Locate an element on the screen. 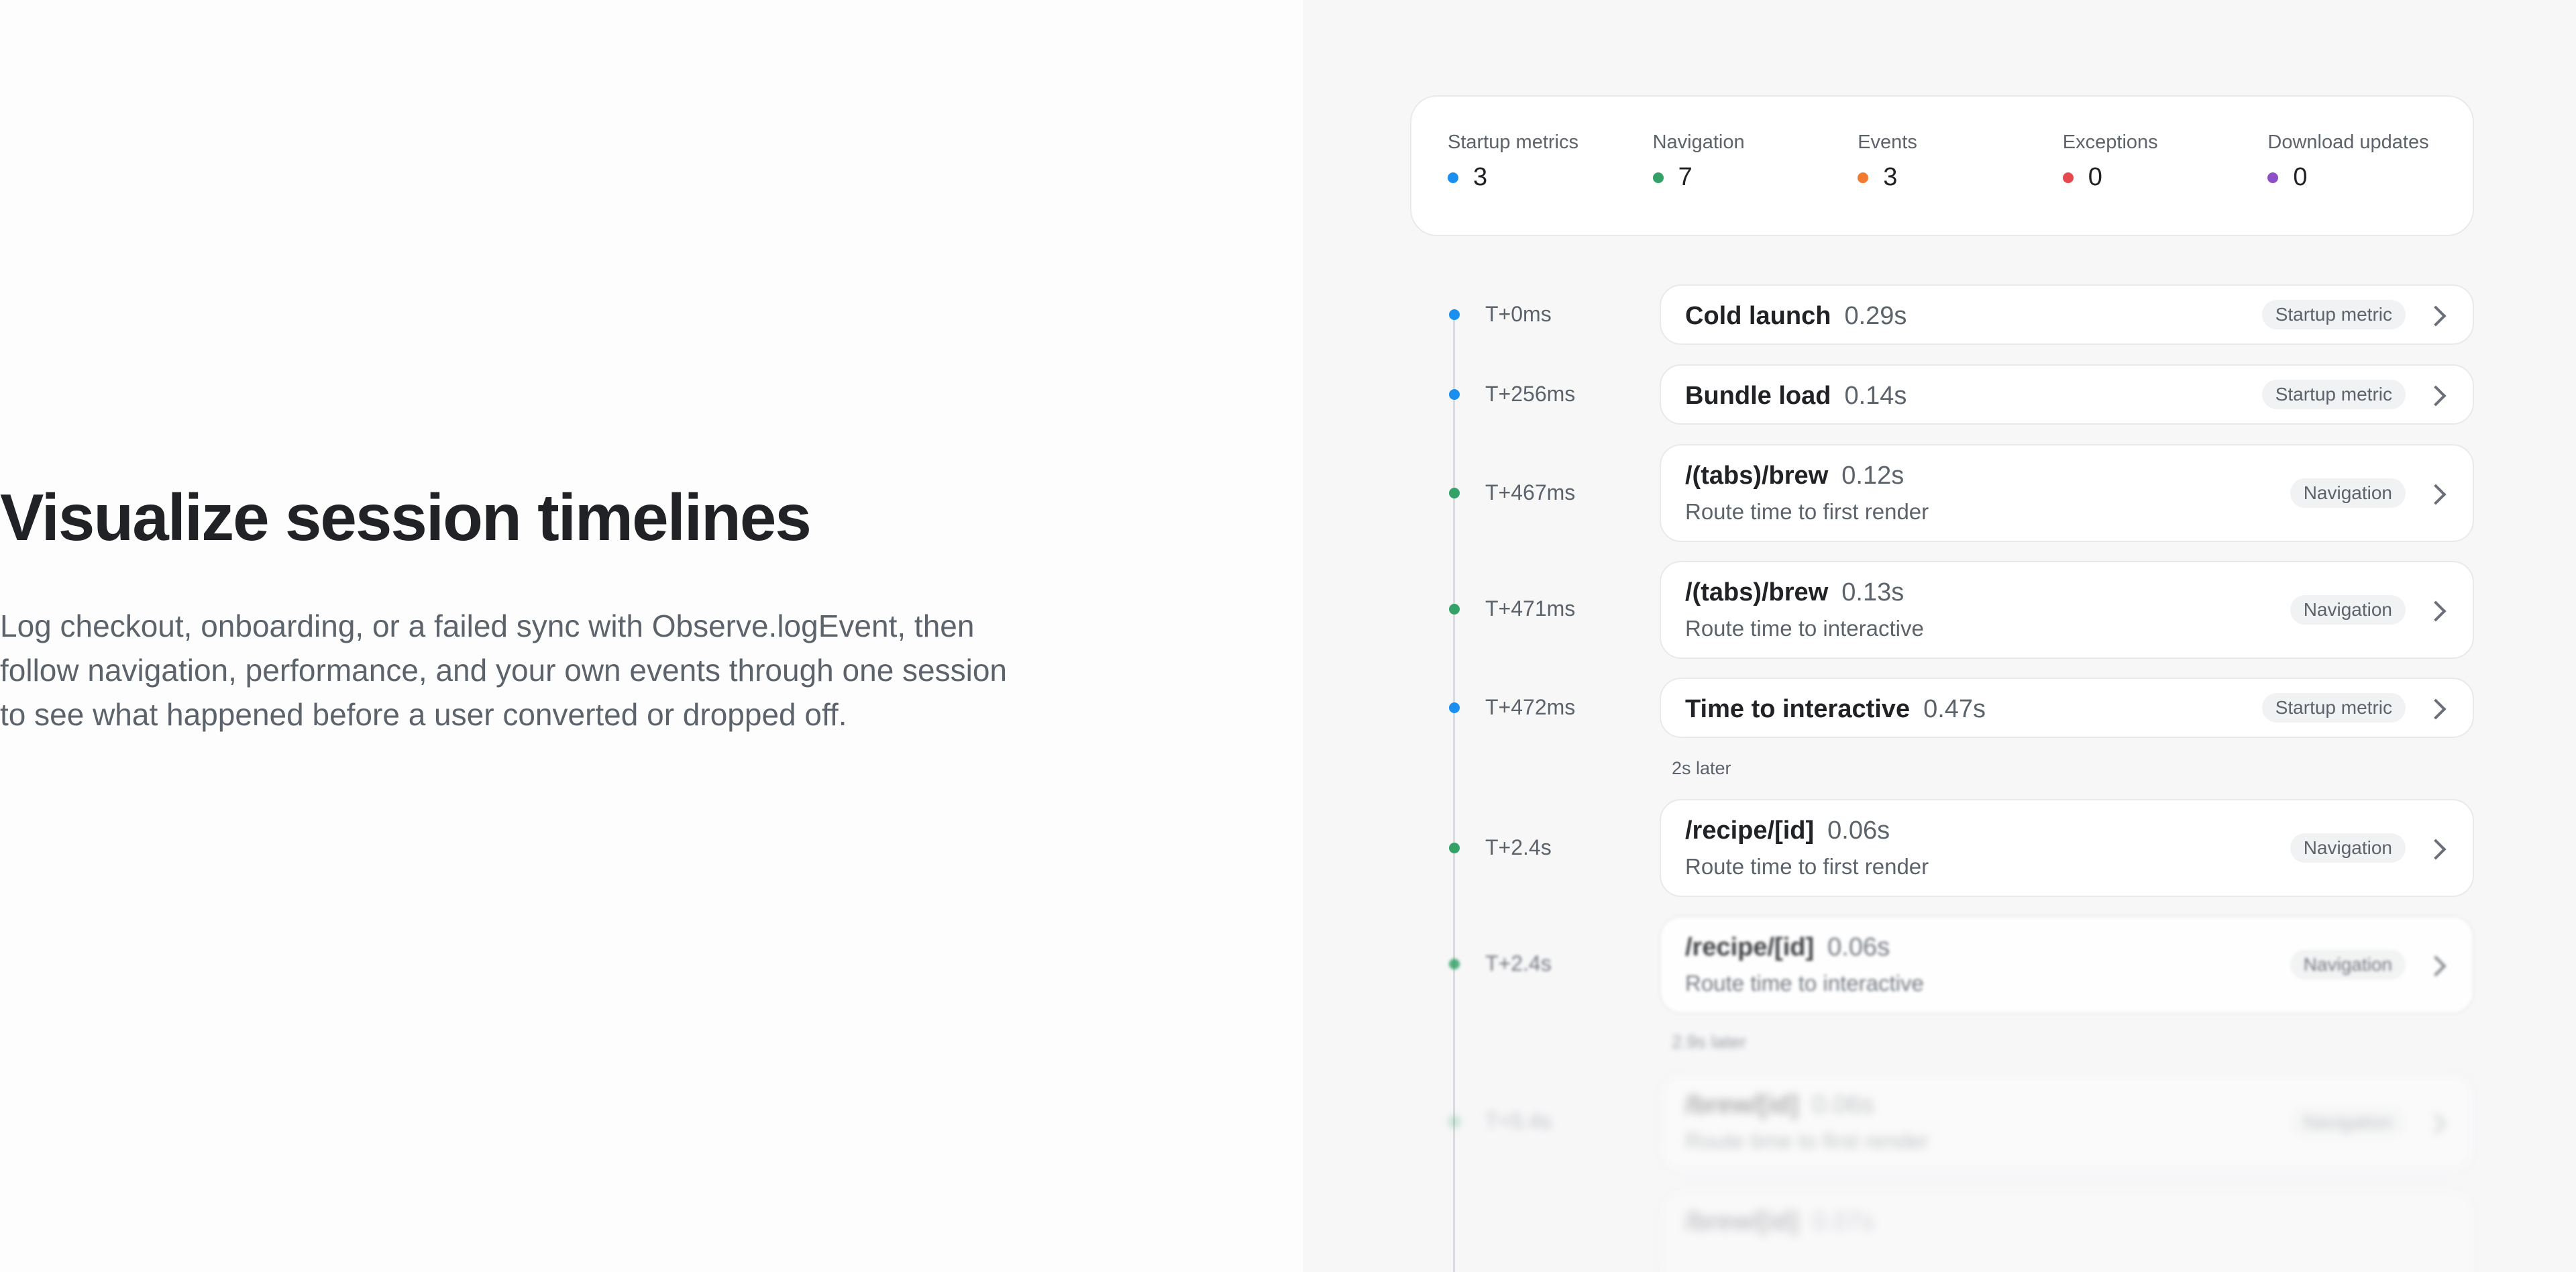 The width and height of the screenshot is (2576, 1272). time-gap-label: 2.9s later is located at coordinates (1709, 1042).